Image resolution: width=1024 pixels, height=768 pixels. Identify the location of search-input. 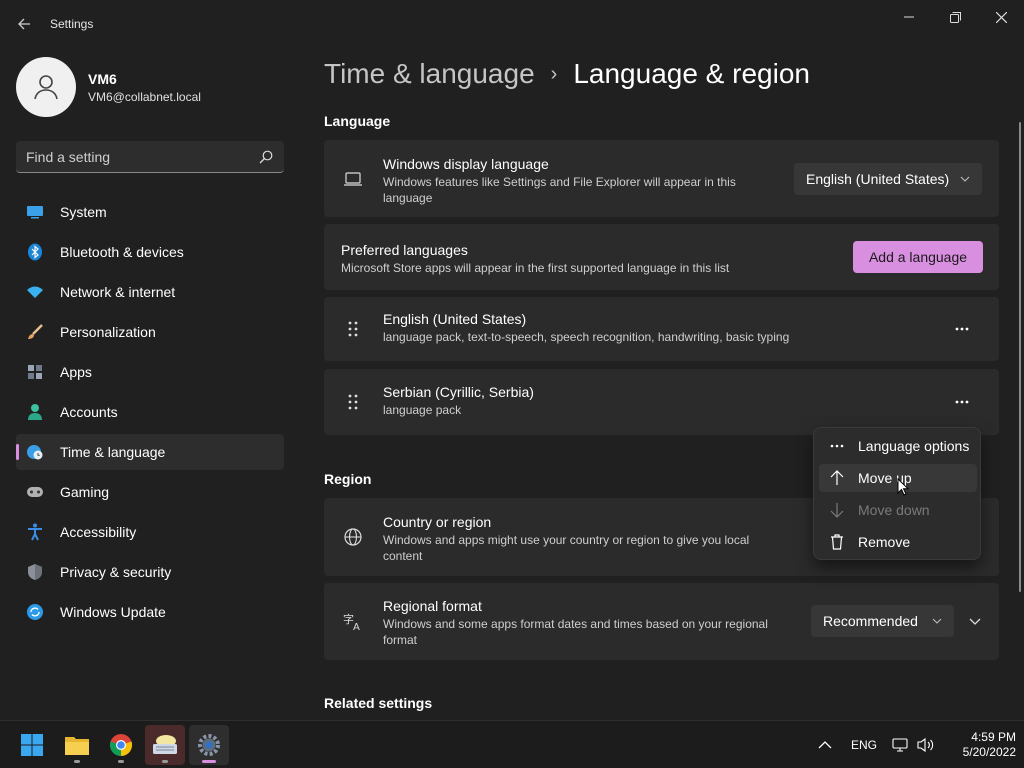
(142, 156).